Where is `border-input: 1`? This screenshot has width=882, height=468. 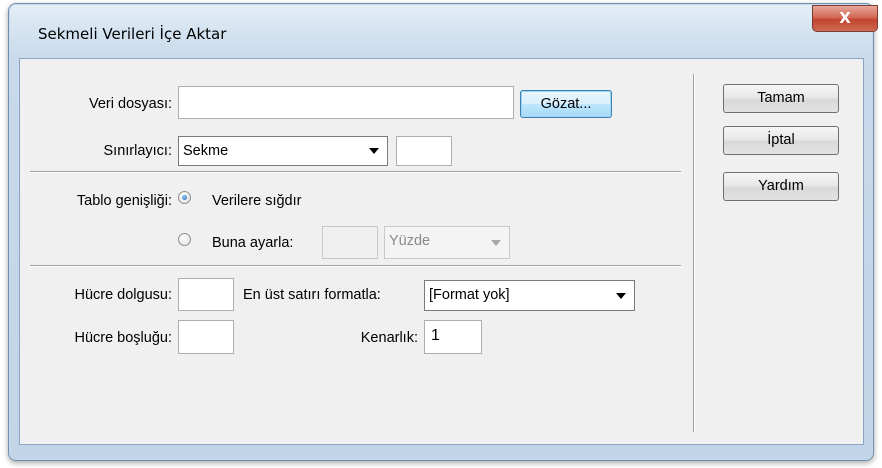 border-input: 1 is located at coordinates (453, 337).